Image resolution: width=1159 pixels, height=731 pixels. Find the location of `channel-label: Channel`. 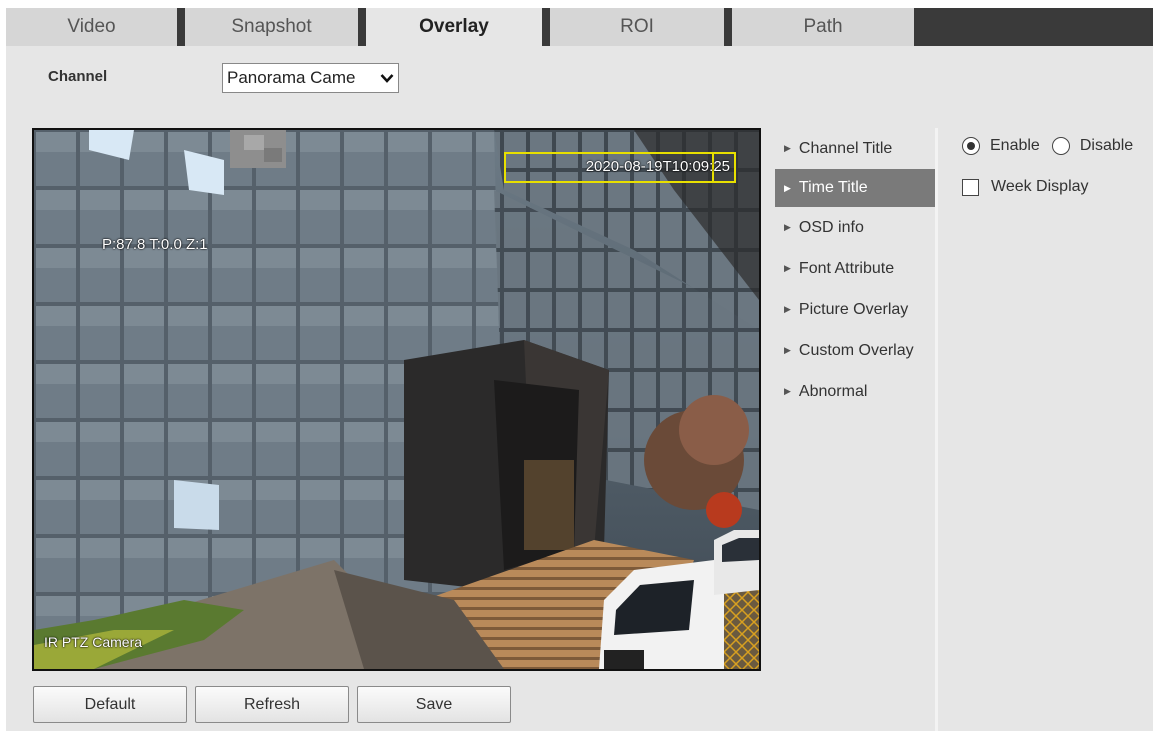

channel-label: Channel is located at coordinates (78, 76).